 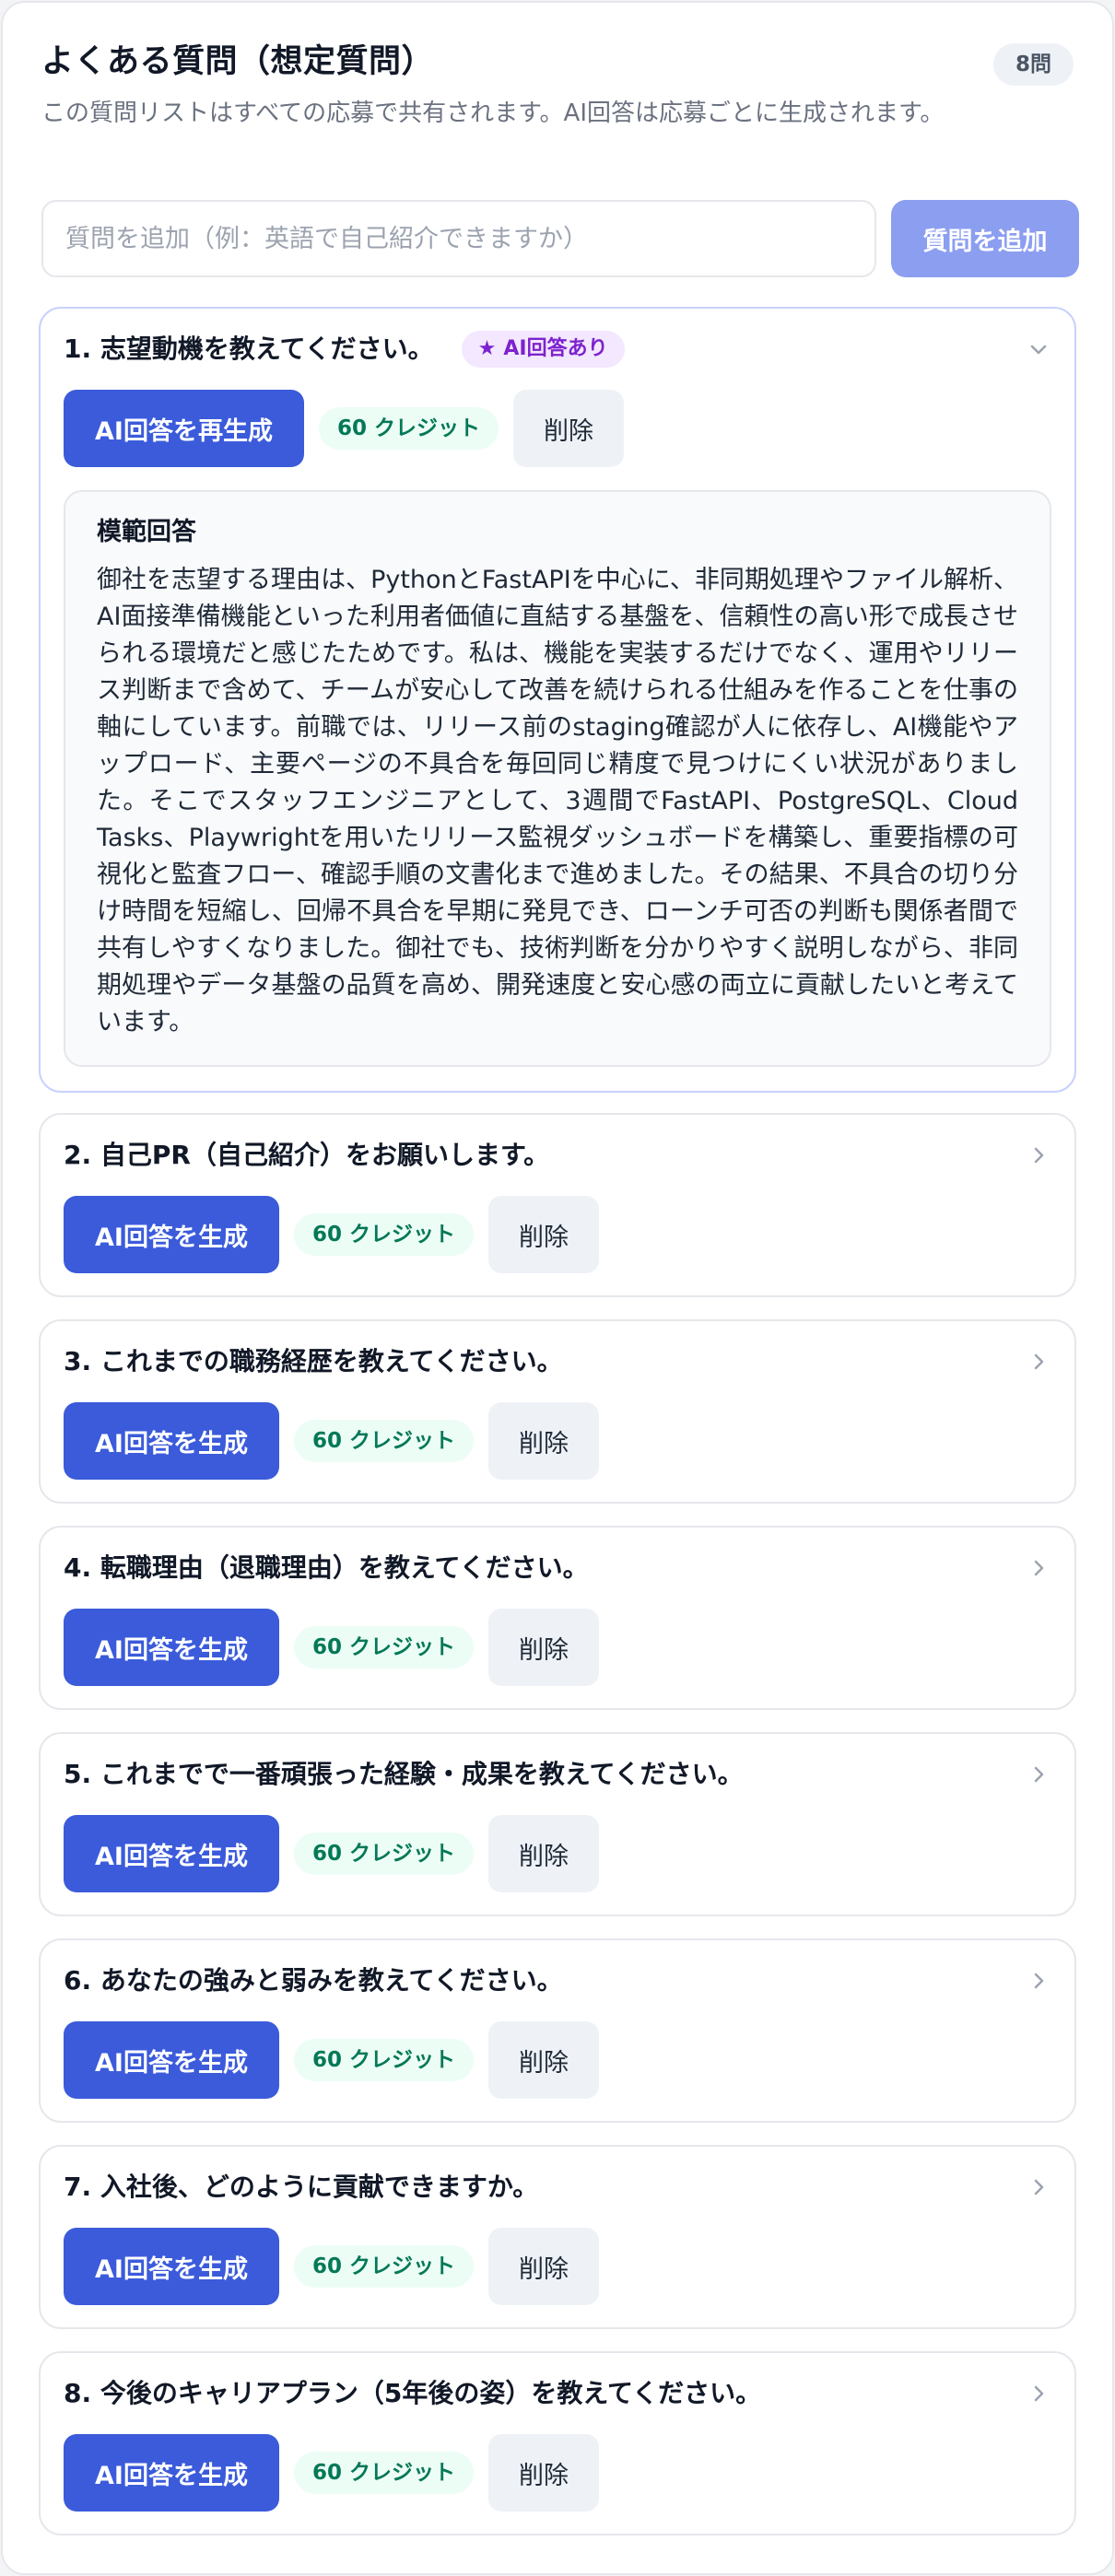 I want to click on star-icon: ★, so click(x=487, y=348).